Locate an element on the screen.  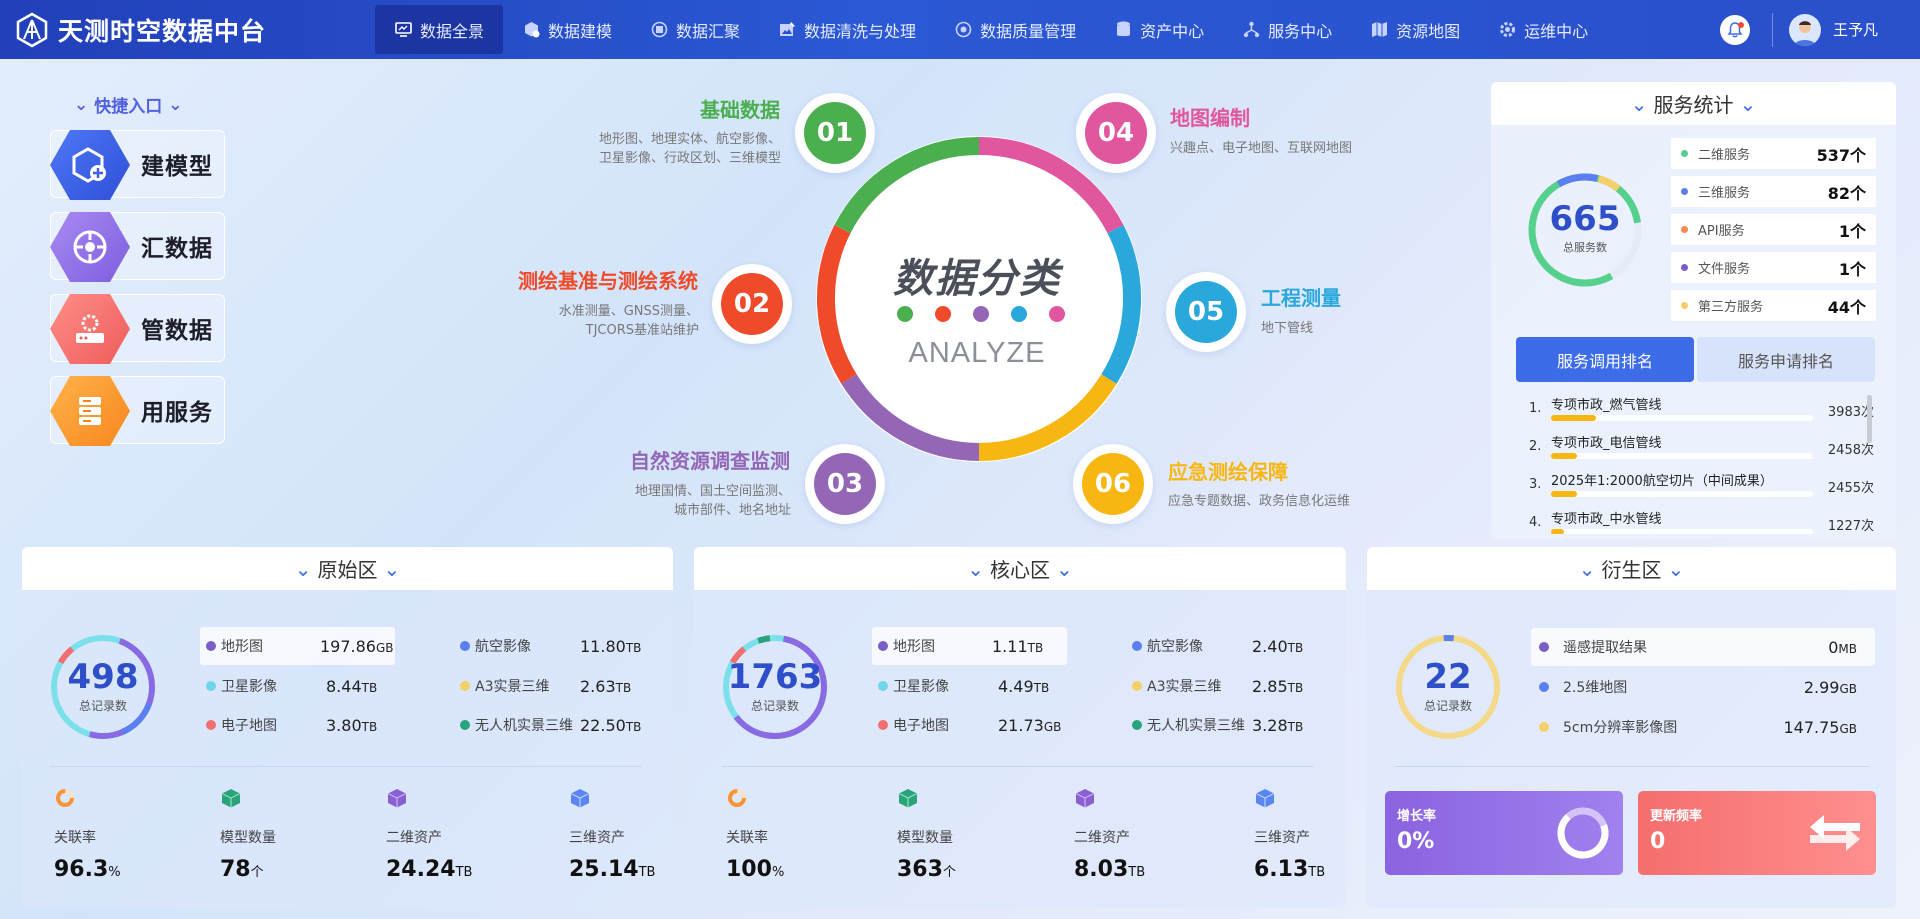
category-02-bubble: 02 is located at coordinates (752, 304).